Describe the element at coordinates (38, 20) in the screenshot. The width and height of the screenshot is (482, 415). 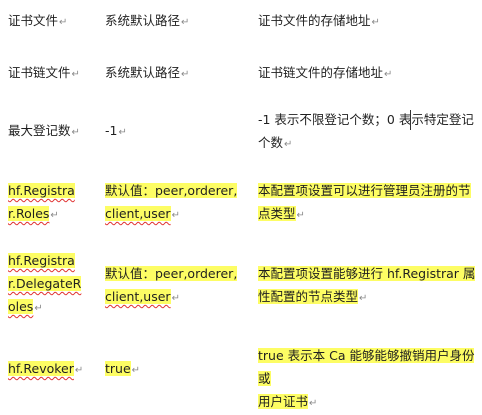
I see `row-0-name: 证书文件↵` at that location.